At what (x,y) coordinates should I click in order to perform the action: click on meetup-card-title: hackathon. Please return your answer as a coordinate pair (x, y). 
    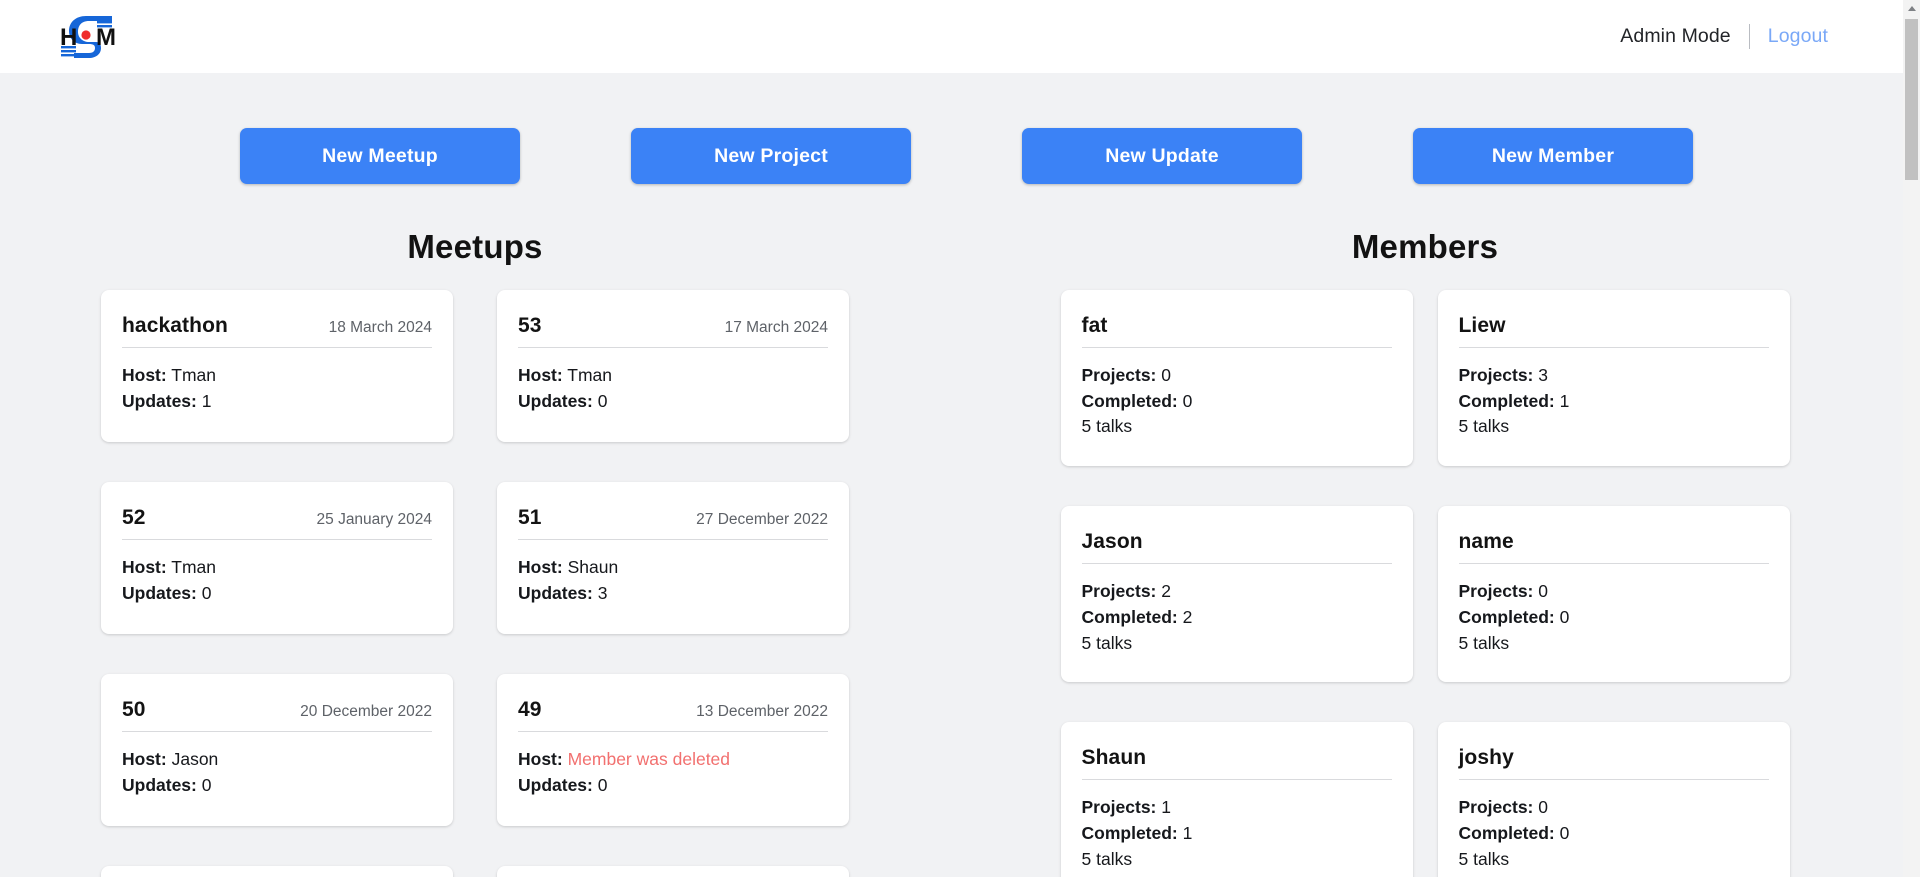
    Looking at the image, I should click on (175, 325).